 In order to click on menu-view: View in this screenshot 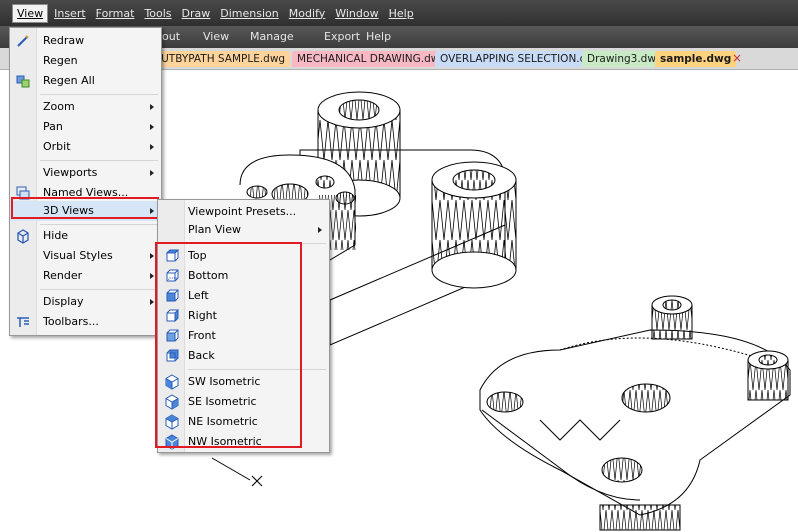, I will do `click(30, 13)`.